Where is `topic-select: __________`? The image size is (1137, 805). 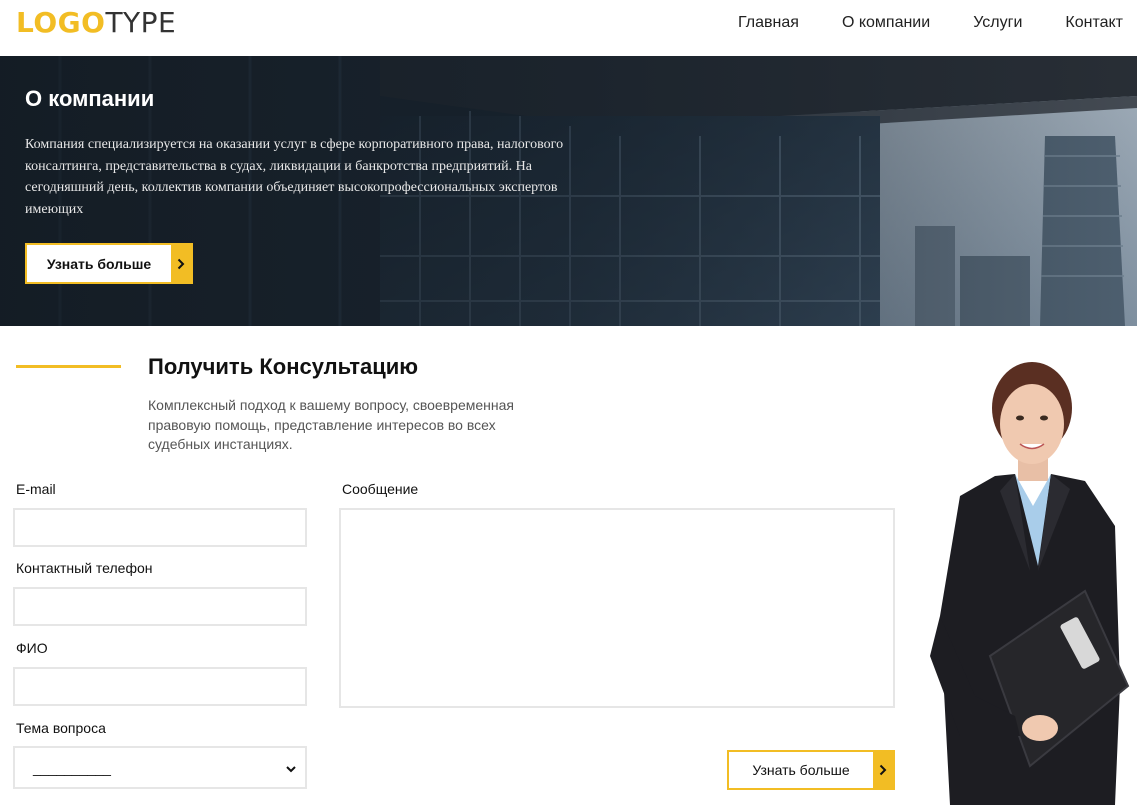
topic-select: __________ is located at coordinates (160, 767).